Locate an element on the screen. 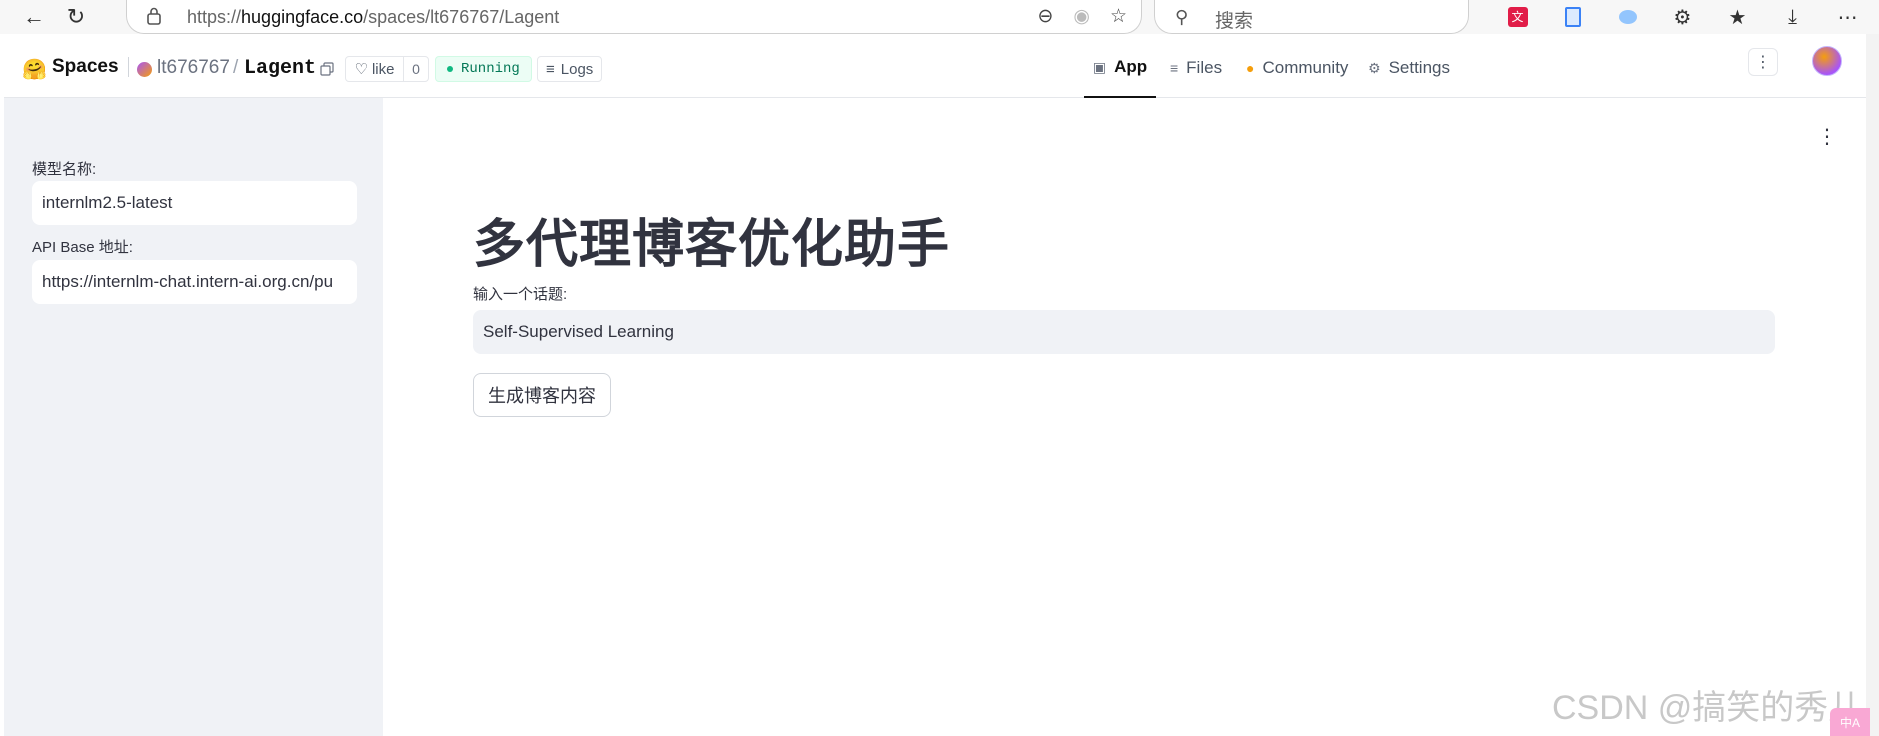 The width and height of the screenshot is (1879, 736). copy-icon is located at coordinates (327, 69).